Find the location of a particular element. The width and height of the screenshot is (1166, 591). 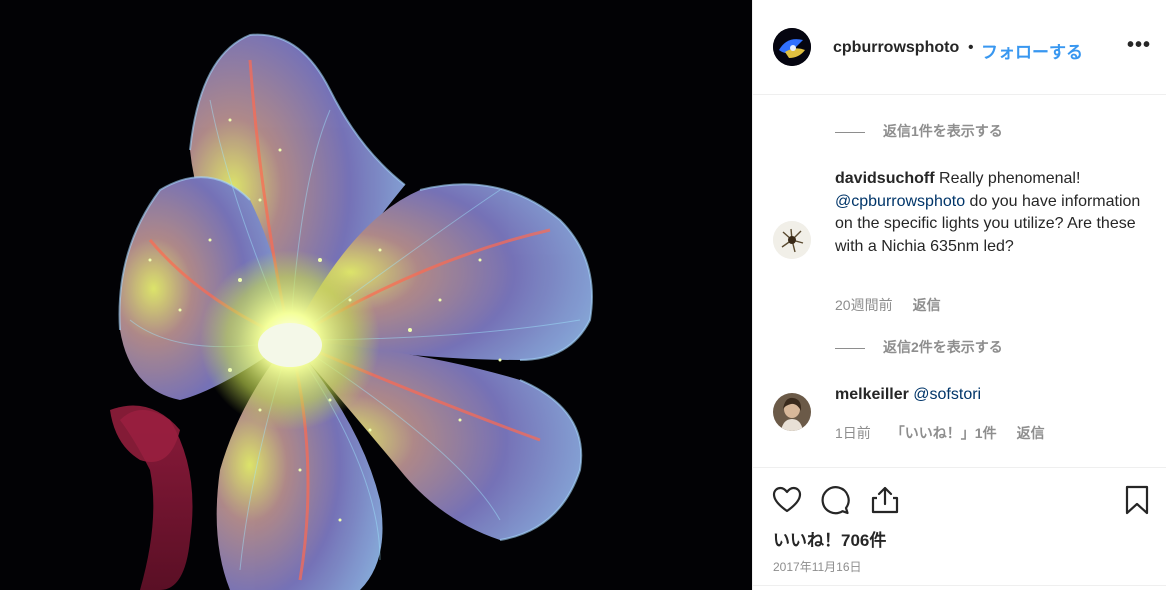

follow-button: フォローする is located at coordinates (1032, 50).